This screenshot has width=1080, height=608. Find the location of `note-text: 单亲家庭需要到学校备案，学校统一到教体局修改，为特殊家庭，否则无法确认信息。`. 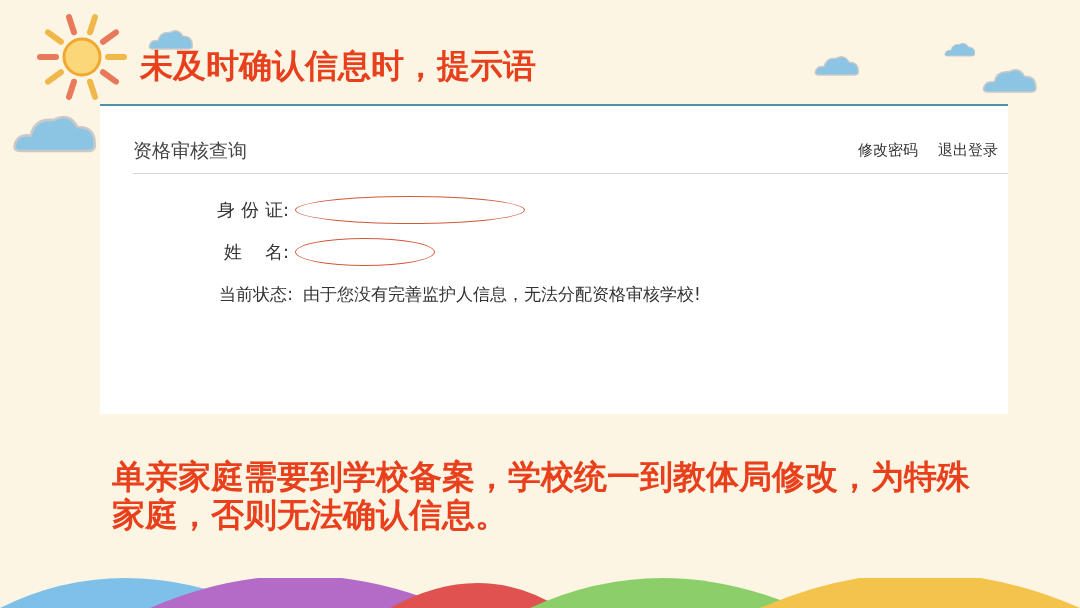

note-text: 单亲家庭需要到学校备案，学校统一到教体局修改，为特殊家庭，否则无法确认信息。 is located at coordinates (541, 496).